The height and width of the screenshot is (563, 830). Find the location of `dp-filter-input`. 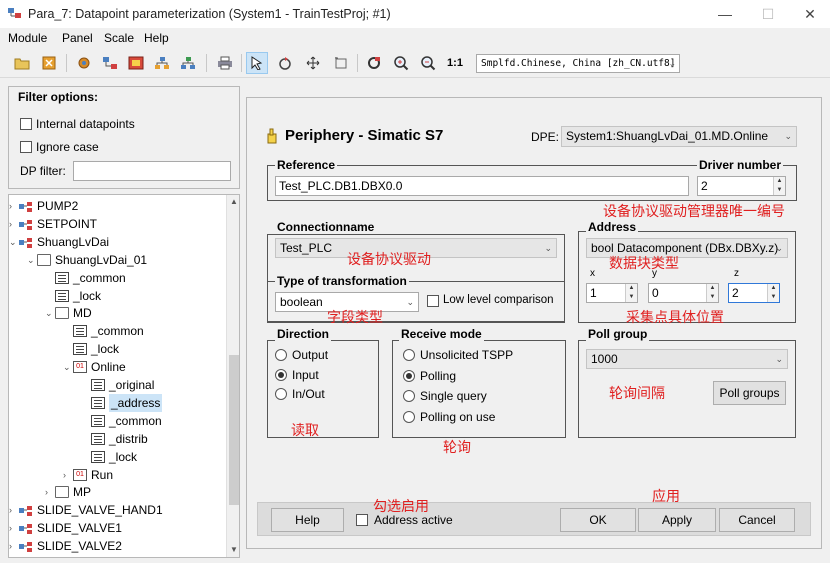

dp-filter-input is located at coordinates (152, 171).